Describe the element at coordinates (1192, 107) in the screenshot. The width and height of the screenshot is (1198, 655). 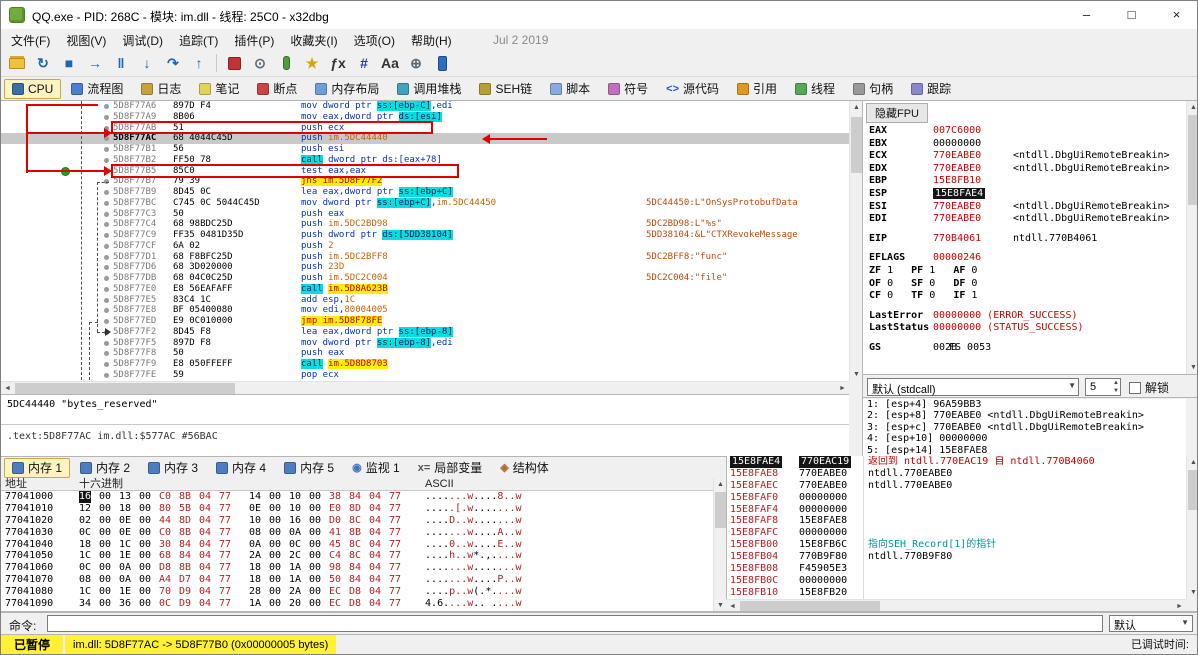
I see `scroll-up-icon: ▲` at that location.